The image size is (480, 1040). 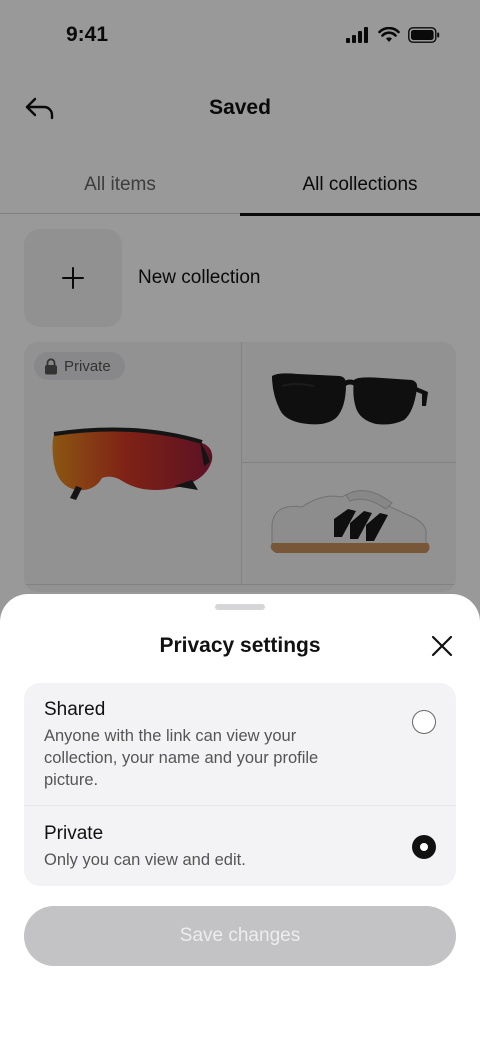 I want to click on sheet-grabber, so click(x=240, y=607).